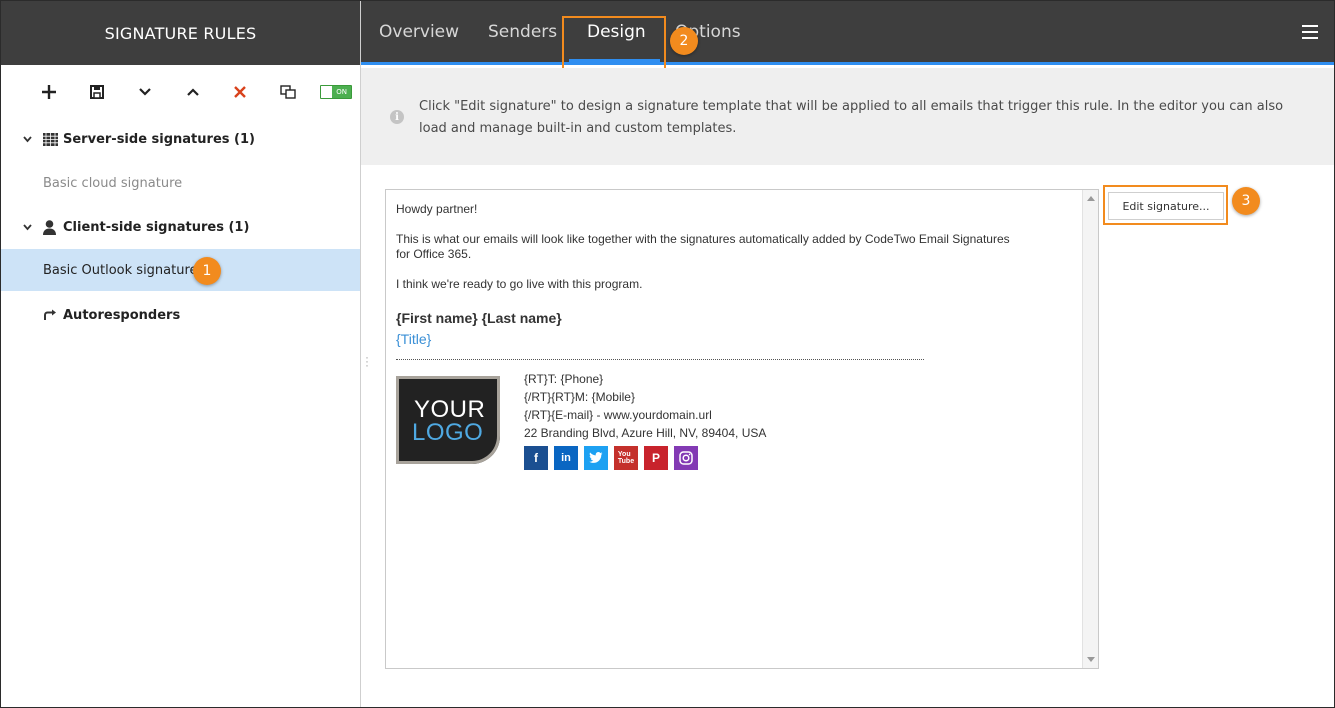 Image resolution: width=1335 pixels, height=708 pixels. I want to click on tree-group-client-side: Client-side signatures (1), so click(180, 227).